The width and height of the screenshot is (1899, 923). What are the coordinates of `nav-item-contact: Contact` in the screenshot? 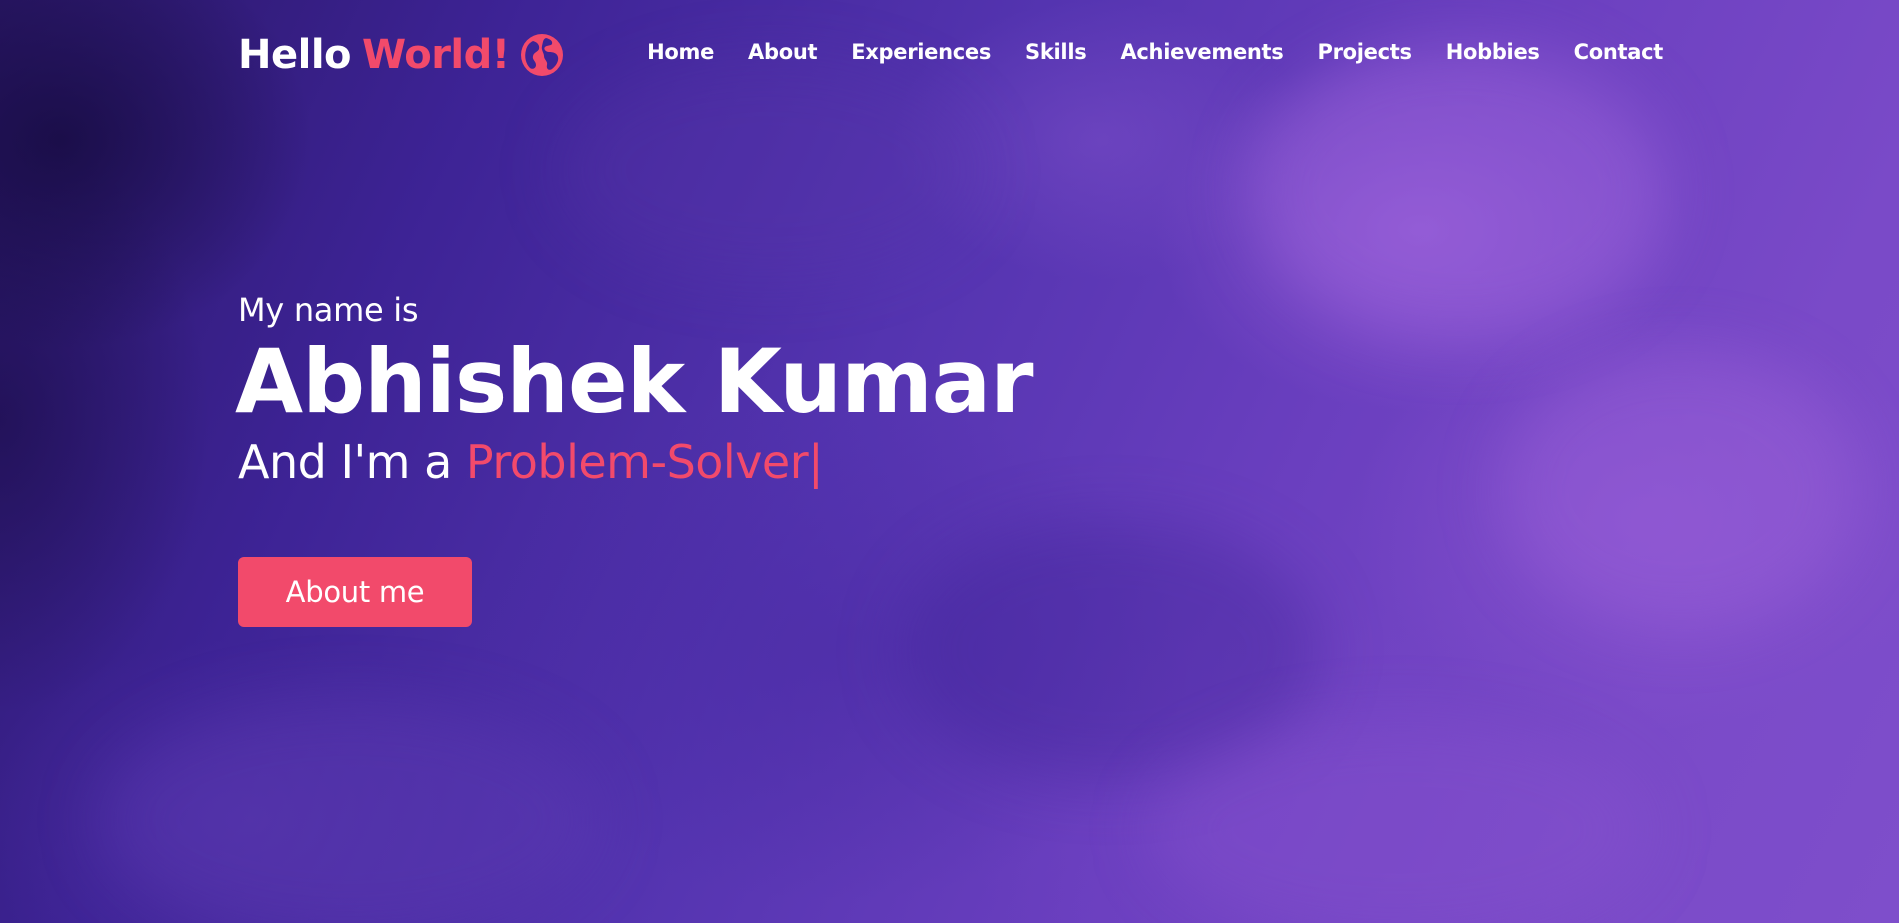 It's located at (1619, 52).